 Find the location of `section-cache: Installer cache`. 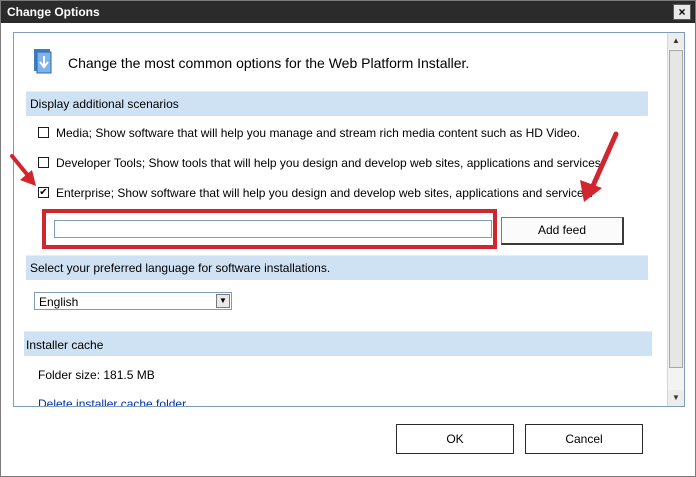

section-cache: Installer cache is located at coordinates (338, 343).